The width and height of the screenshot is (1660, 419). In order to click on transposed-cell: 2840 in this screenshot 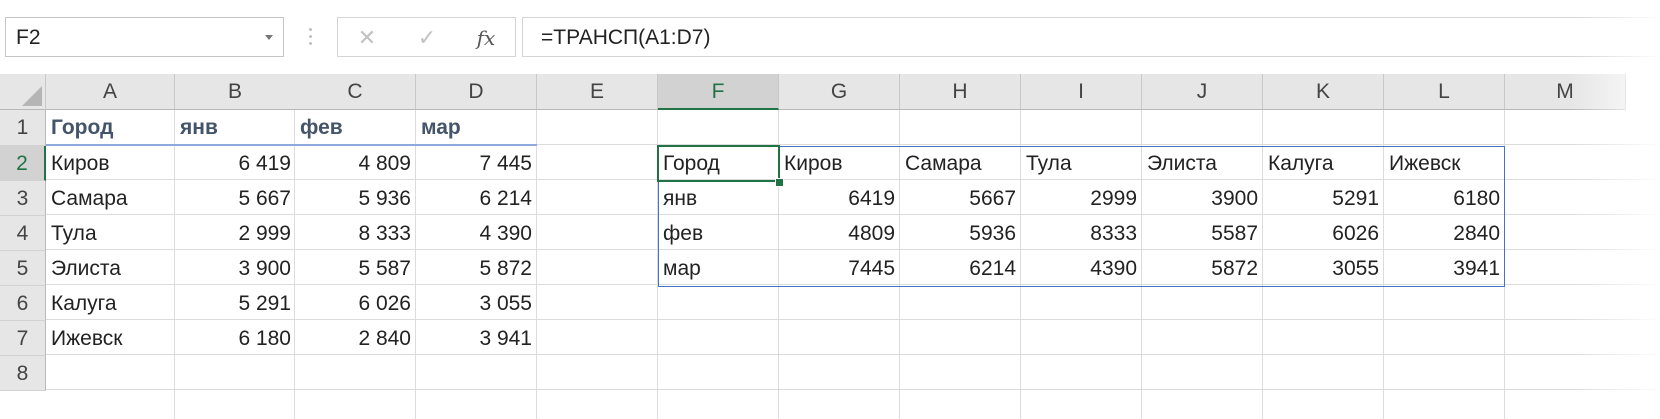, I will do `click(1444, 233)`.